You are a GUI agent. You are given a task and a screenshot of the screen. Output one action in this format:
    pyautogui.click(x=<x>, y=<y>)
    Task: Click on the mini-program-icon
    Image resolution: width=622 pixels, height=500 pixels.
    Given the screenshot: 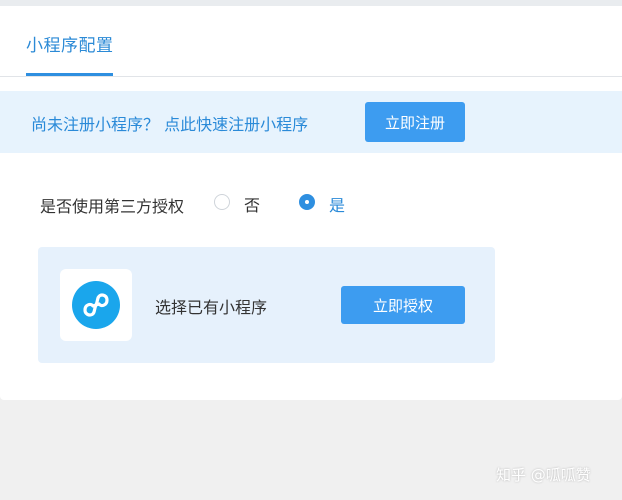 What is the action you would take?
    pyautogui.click(x=96, y=305)
    